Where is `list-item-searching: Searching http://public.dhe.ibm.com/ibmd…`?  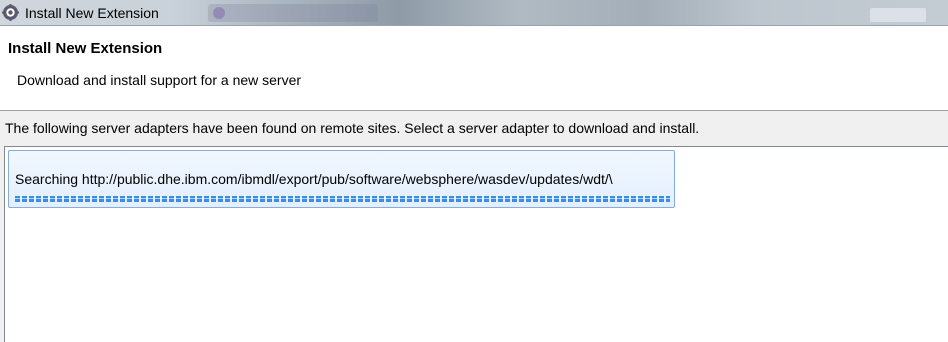
list-item-searching: Searching http://public.dhe.ibm.com/ibmd… is located at coordinates (341, 179).